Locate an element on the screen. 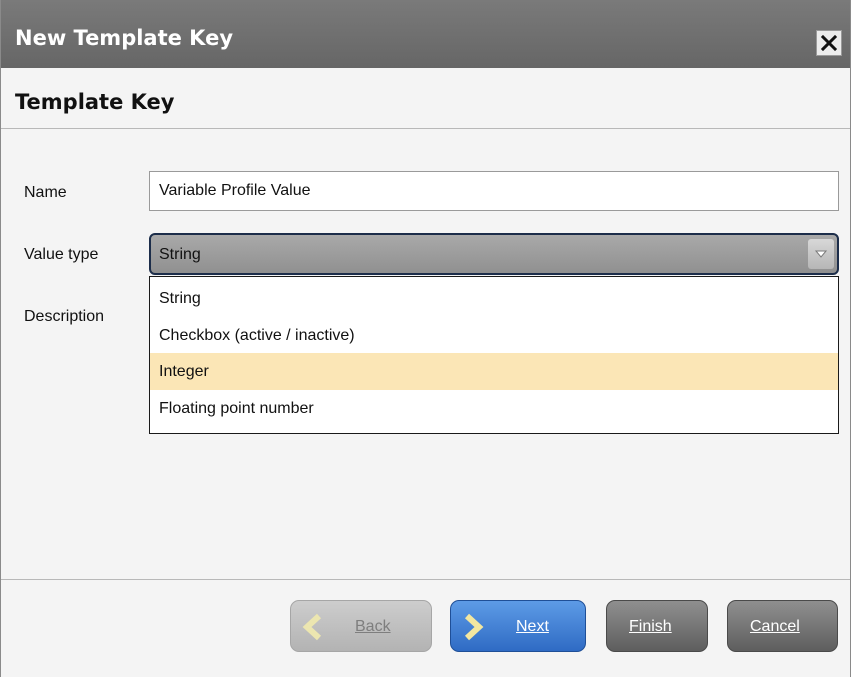  value-type-selected: String is located at coordinates (180, 254).